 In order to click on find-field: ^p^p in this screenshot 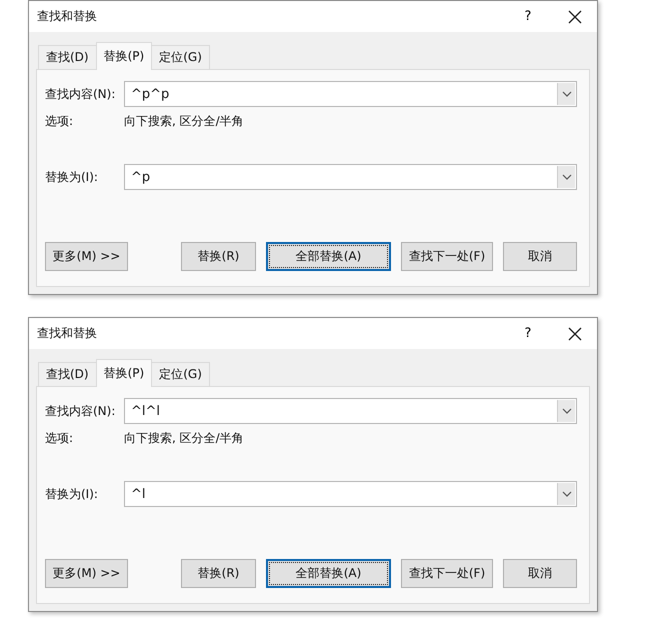, I will do `click(350, 94)`.